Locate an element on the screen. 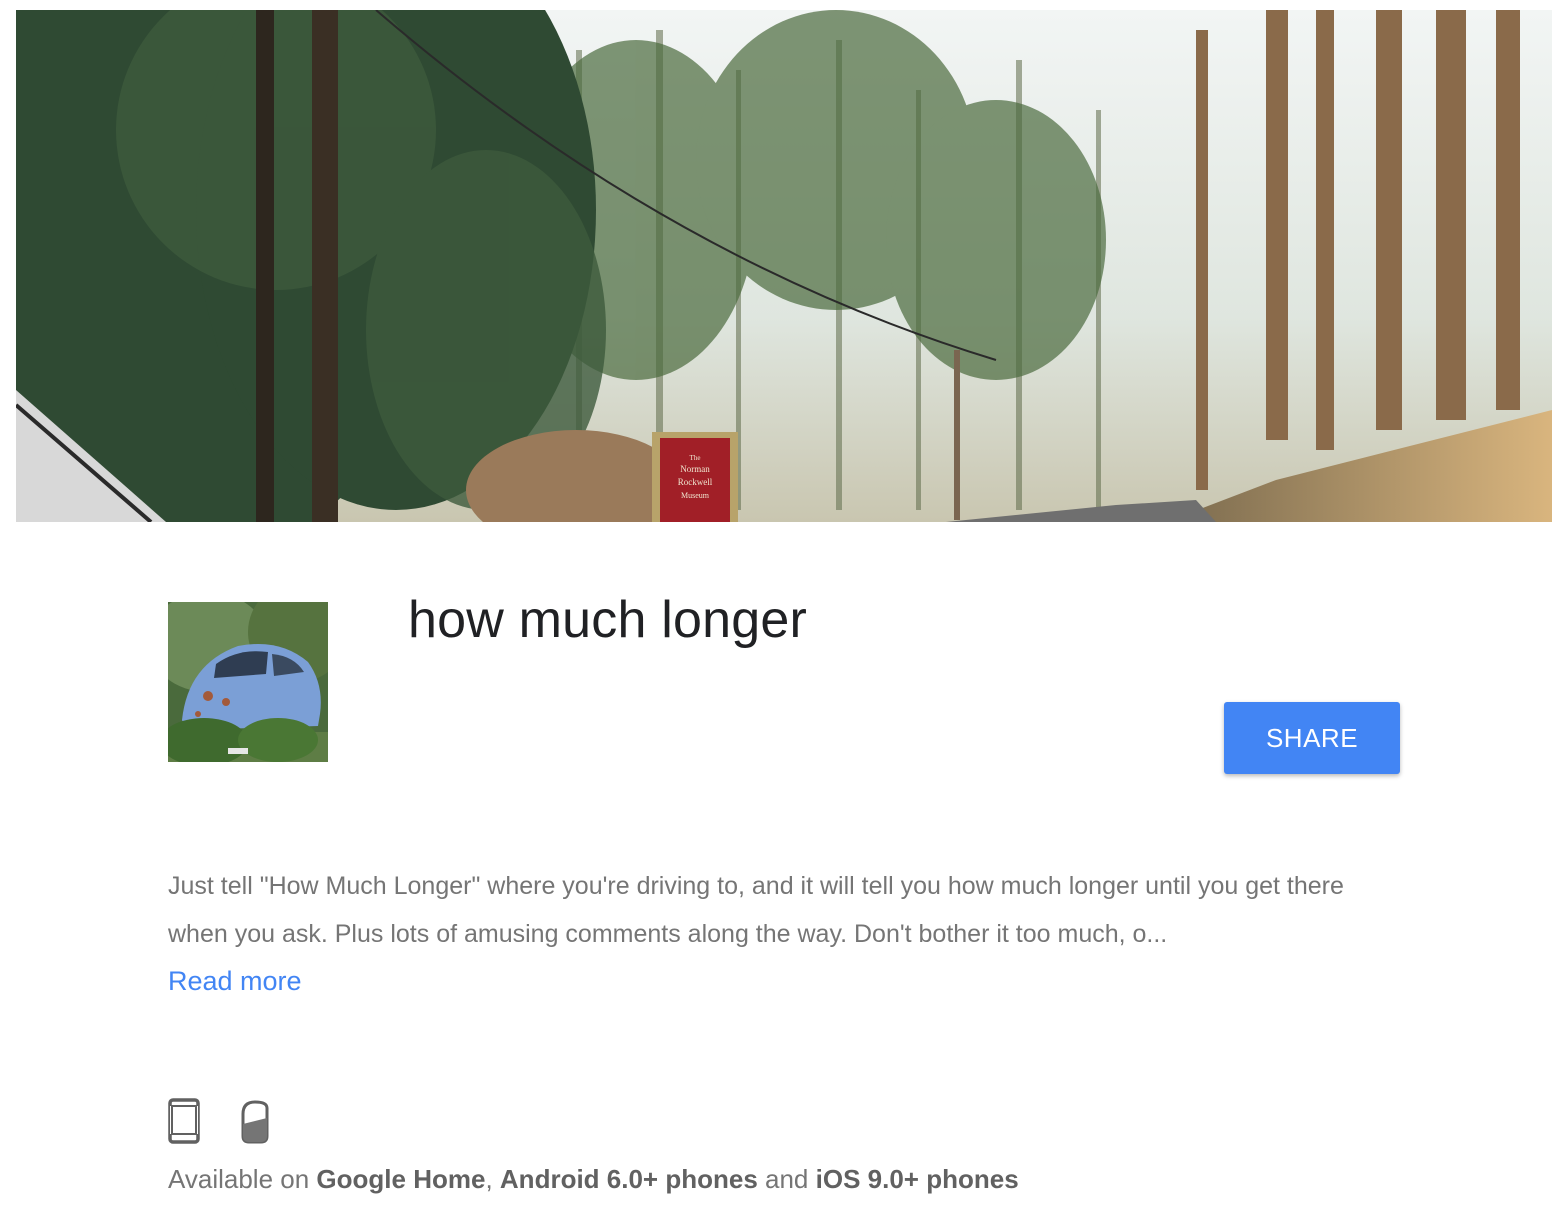 The width and height of the screenshot is (1566, 1230). svg-text: Museum is located at coordinates (695, 495).